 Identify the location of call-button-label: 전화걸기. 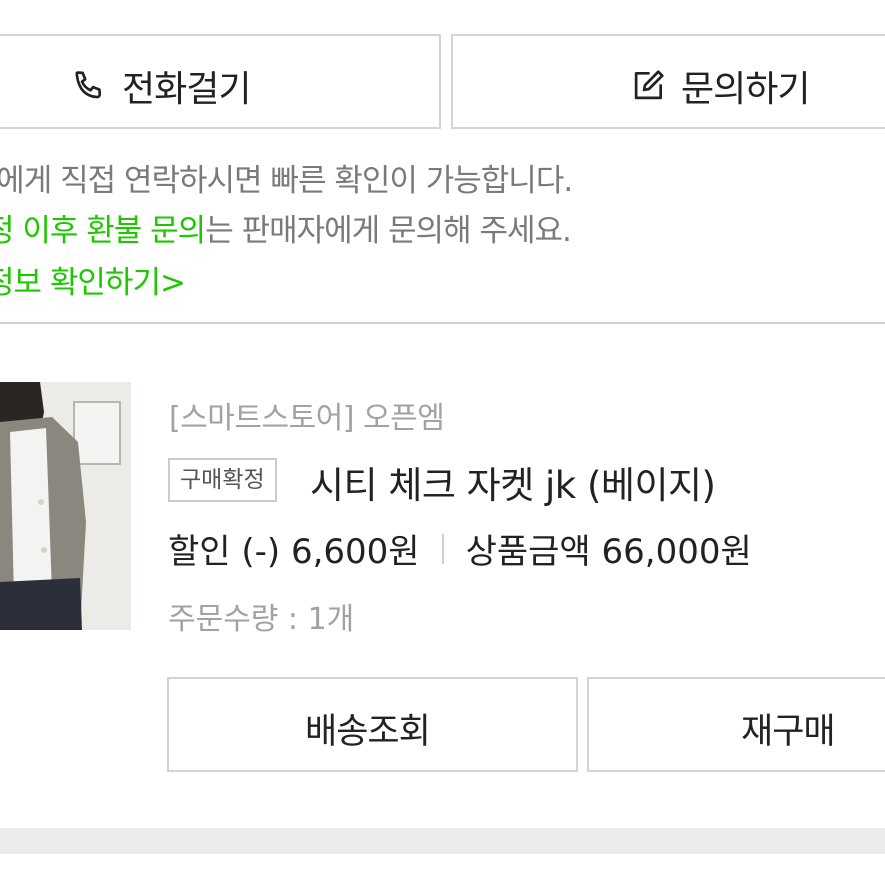
(186, 89).